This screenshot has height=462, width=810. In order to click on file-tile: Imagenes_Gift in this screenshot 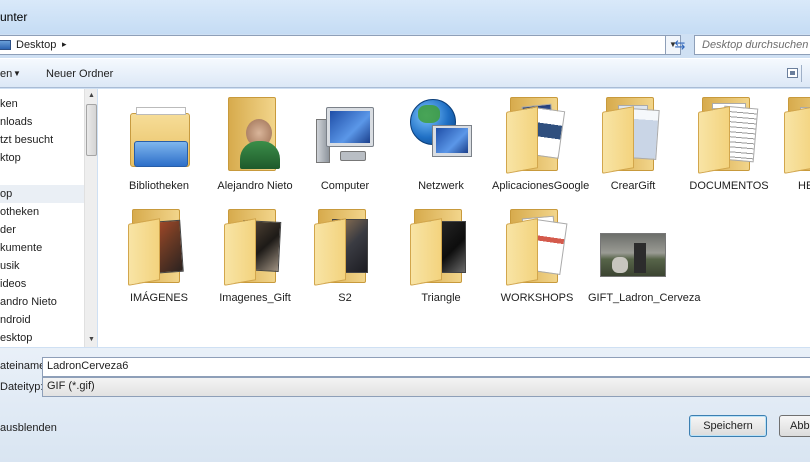, I will do `click(255, 259)`.